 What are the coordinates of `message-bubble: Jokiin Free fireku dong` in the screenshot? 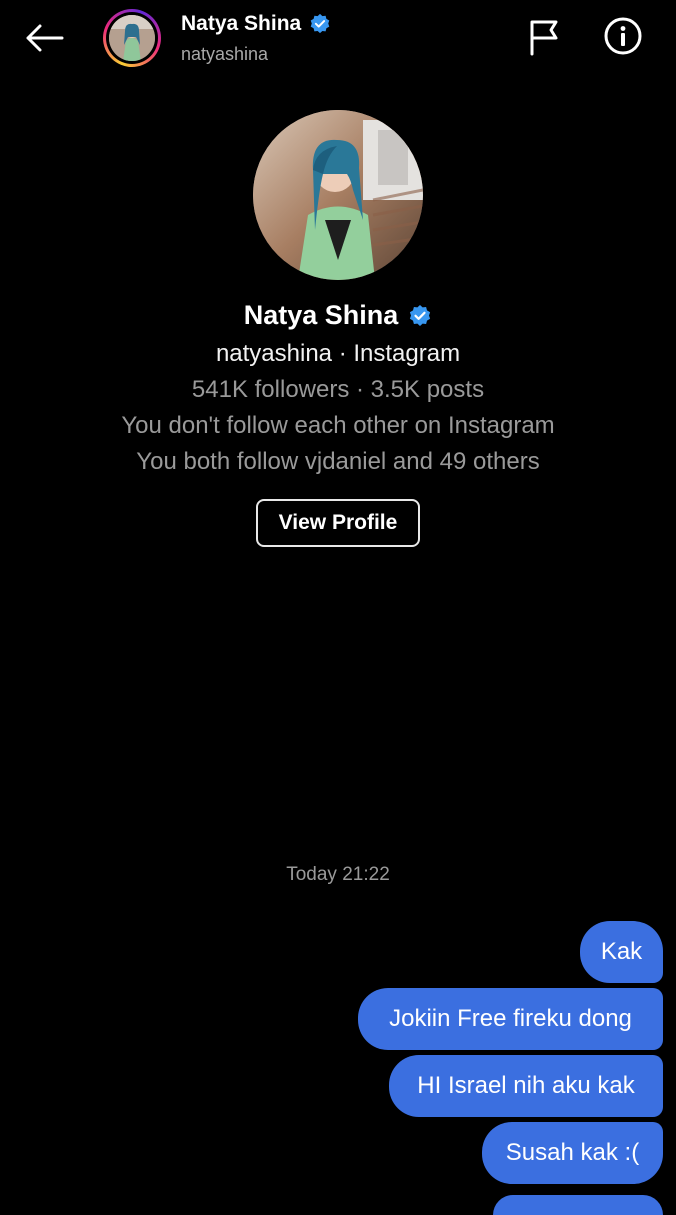 It's located at (510, 1019).